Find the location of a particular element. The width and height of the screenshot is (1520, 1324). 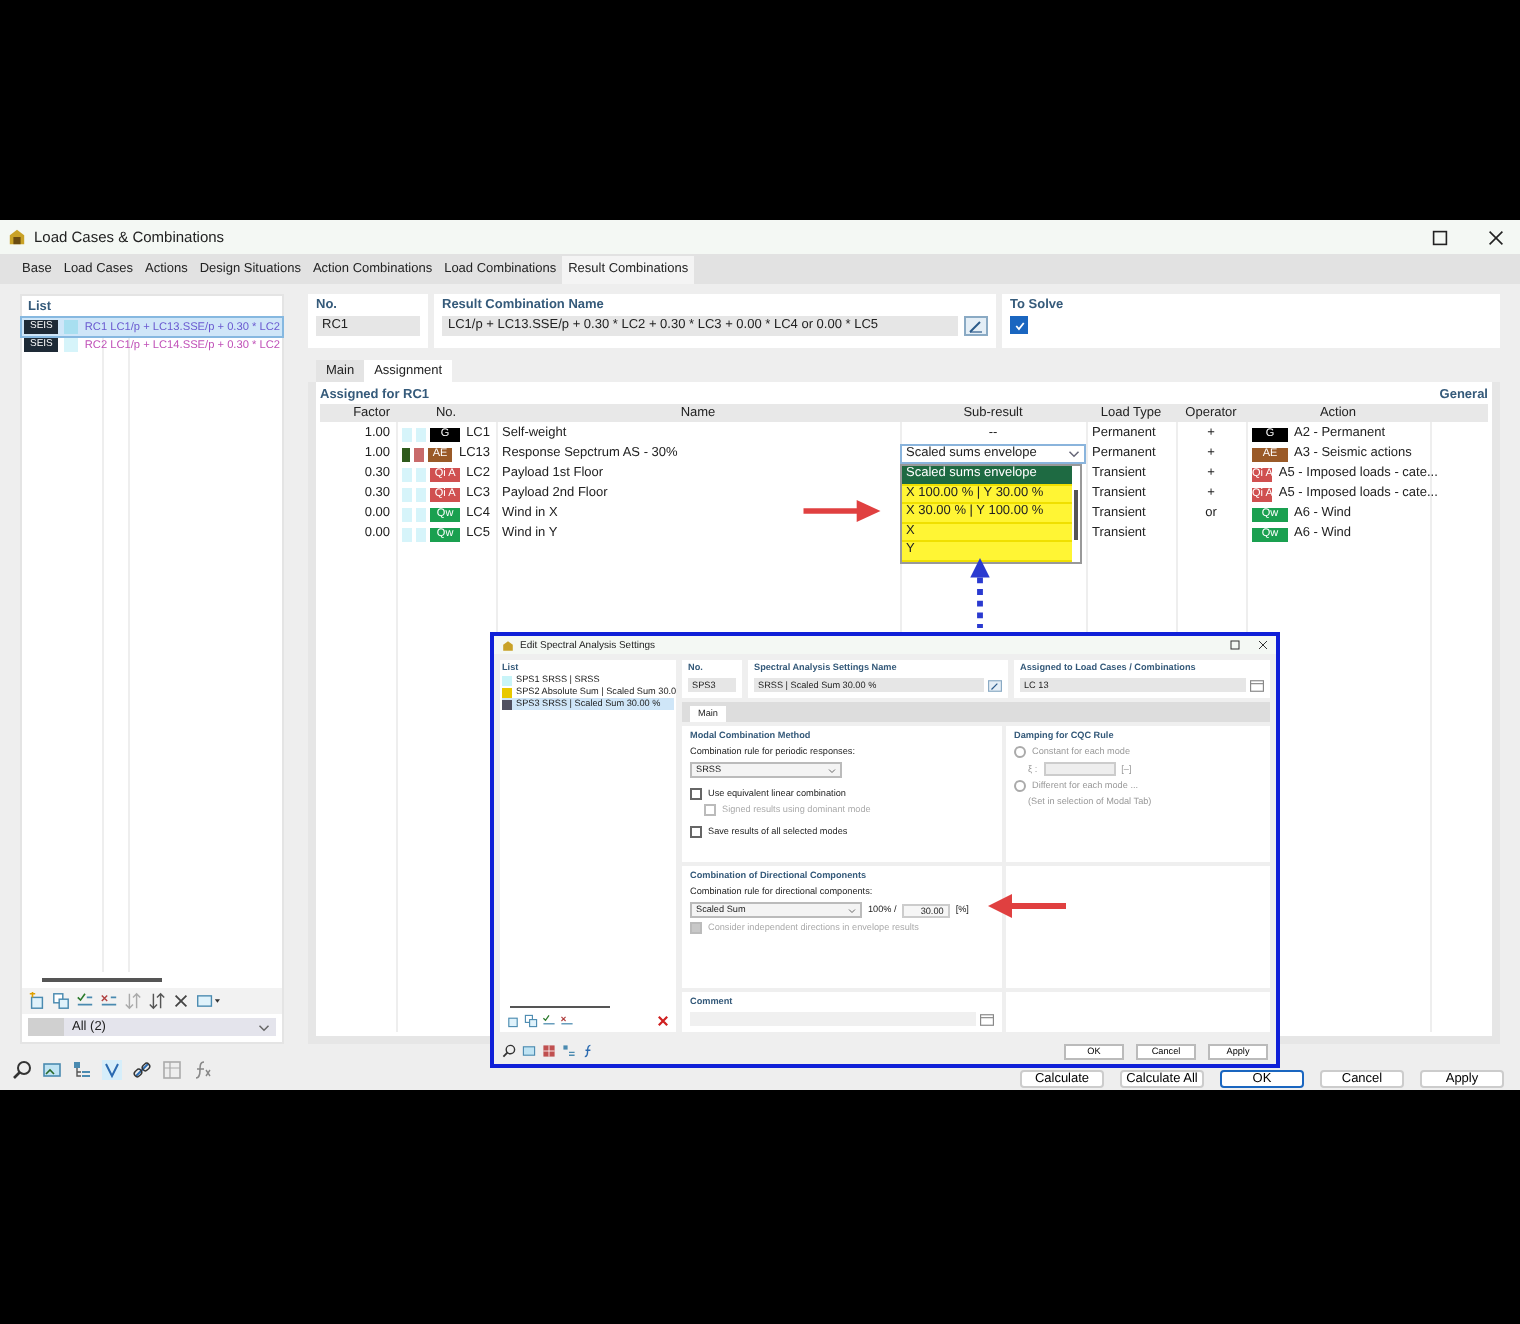

filter-icon is located at coordinates (112, 1069).